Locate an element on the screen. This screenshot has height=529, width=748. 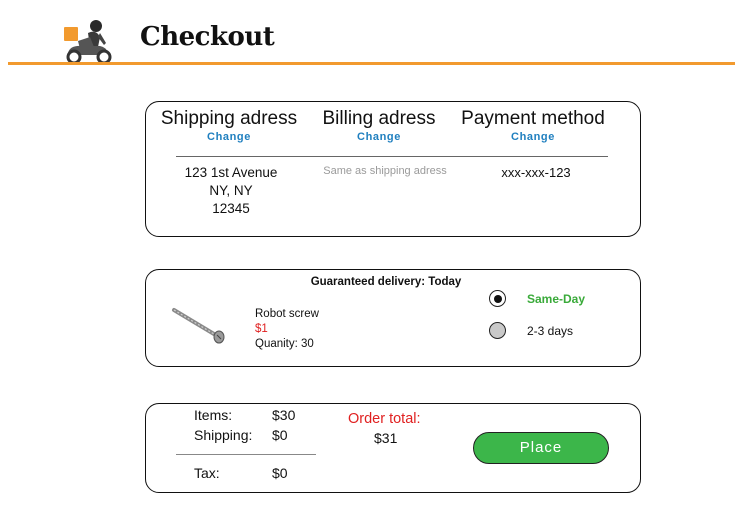
payment-method-section: Payment method Change is located at coordinates (533, 125).